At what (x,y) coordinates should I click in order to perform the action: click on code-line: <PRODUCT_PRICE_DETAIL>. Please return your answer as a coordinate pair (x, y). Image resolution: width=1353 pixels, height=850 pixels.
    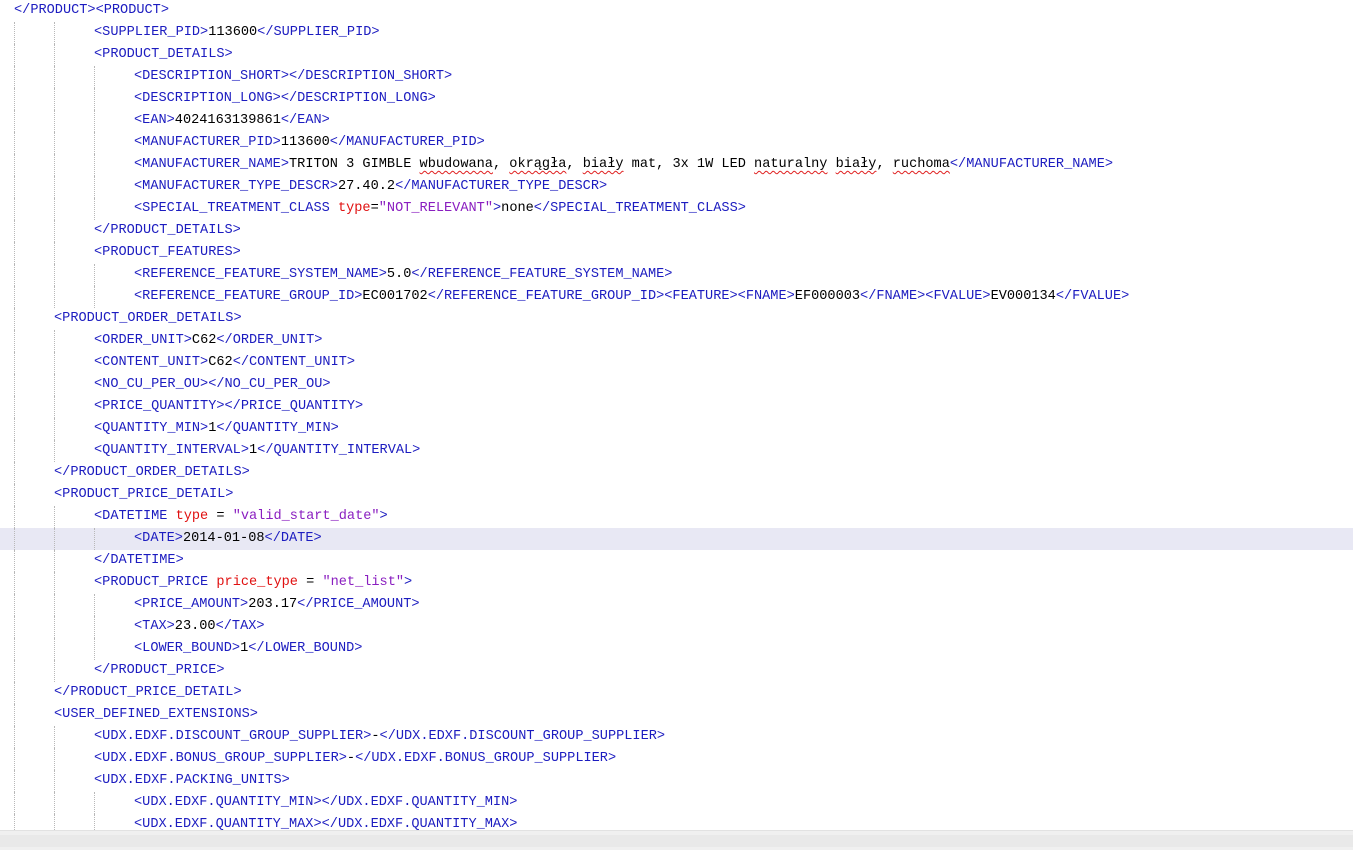
    Looking at the image, I should click on (676, 495).